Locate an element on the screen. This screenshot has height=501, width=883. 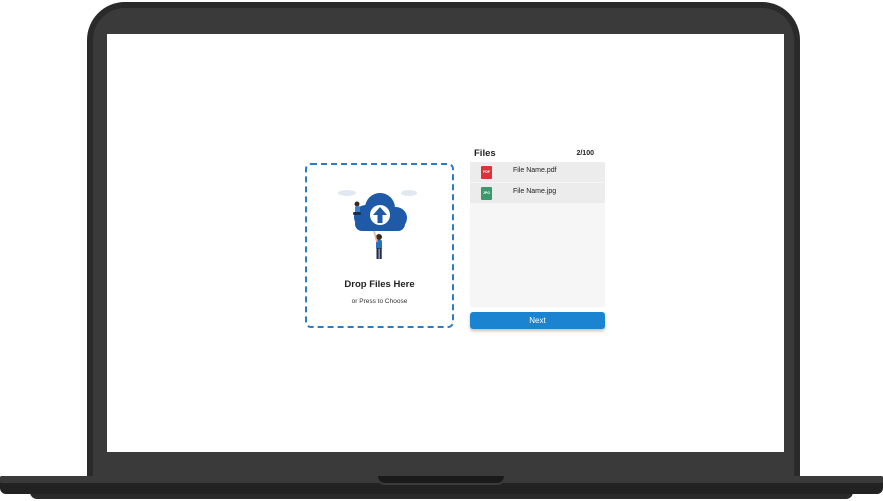
file-name: File Name.jpg is located at coordinates (535, 191).